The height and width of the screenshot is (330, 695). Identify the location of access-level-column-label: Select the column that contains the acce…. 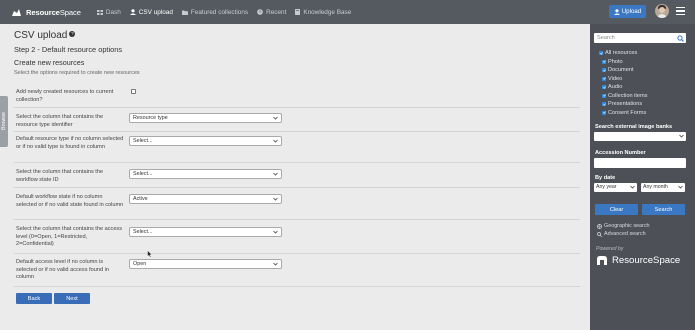
(69, 237).